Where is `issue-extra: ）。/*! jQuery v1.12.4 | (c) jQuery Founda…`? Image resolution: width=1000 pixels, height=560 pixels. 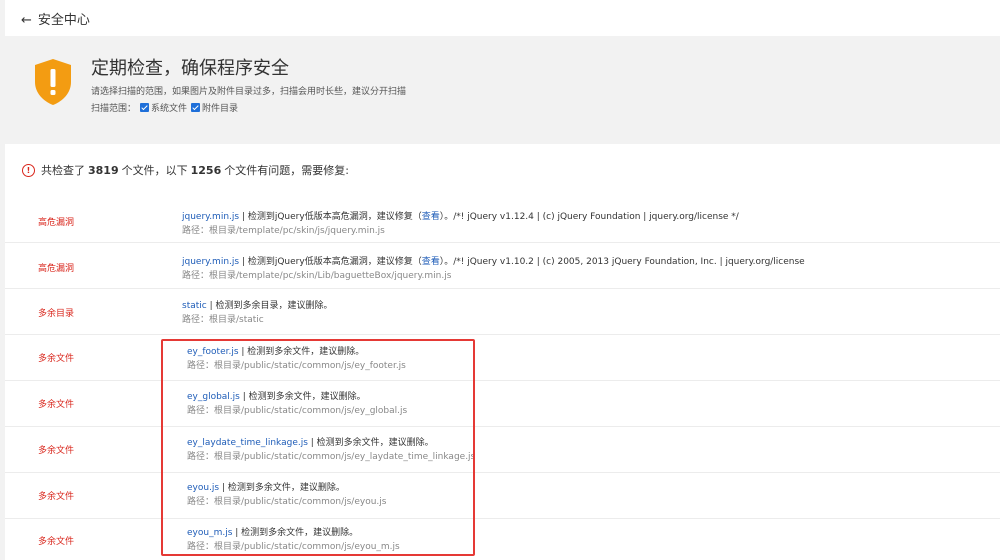
issue-extra: ）。/*! jQuery v1.12.4 | (c) jQuery Founda… is located at coordinates (589, 217).